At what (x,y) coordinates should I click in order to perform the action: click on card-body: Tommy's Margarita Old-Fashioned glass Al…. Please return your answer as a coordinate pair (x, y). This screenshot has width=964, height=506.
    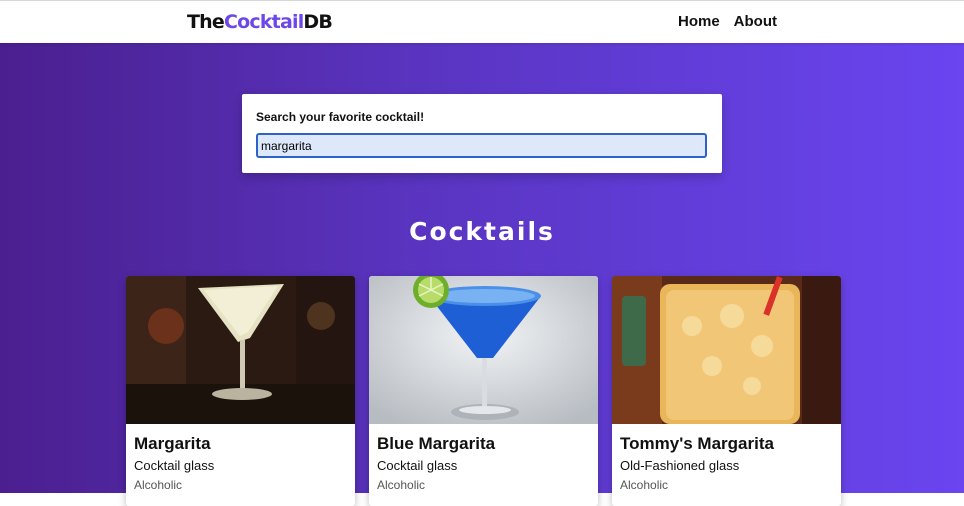
    Looking at the image, I should click on (726, 463).